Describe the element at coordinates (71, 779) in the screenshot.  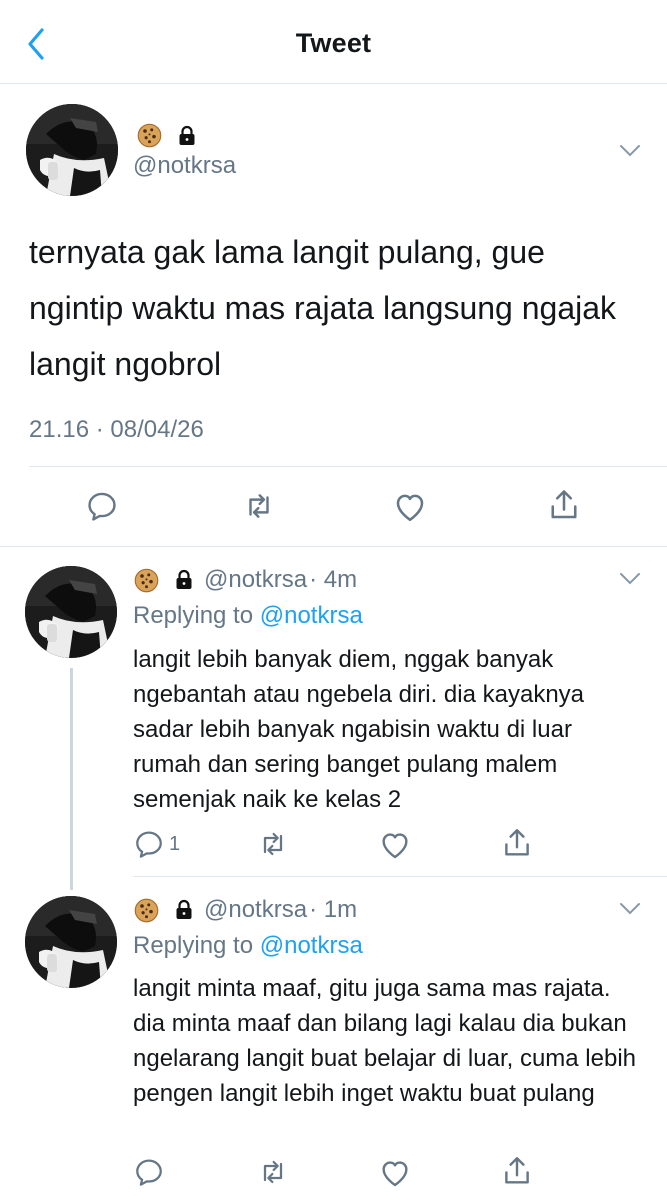
I see `thread-line` at that location.